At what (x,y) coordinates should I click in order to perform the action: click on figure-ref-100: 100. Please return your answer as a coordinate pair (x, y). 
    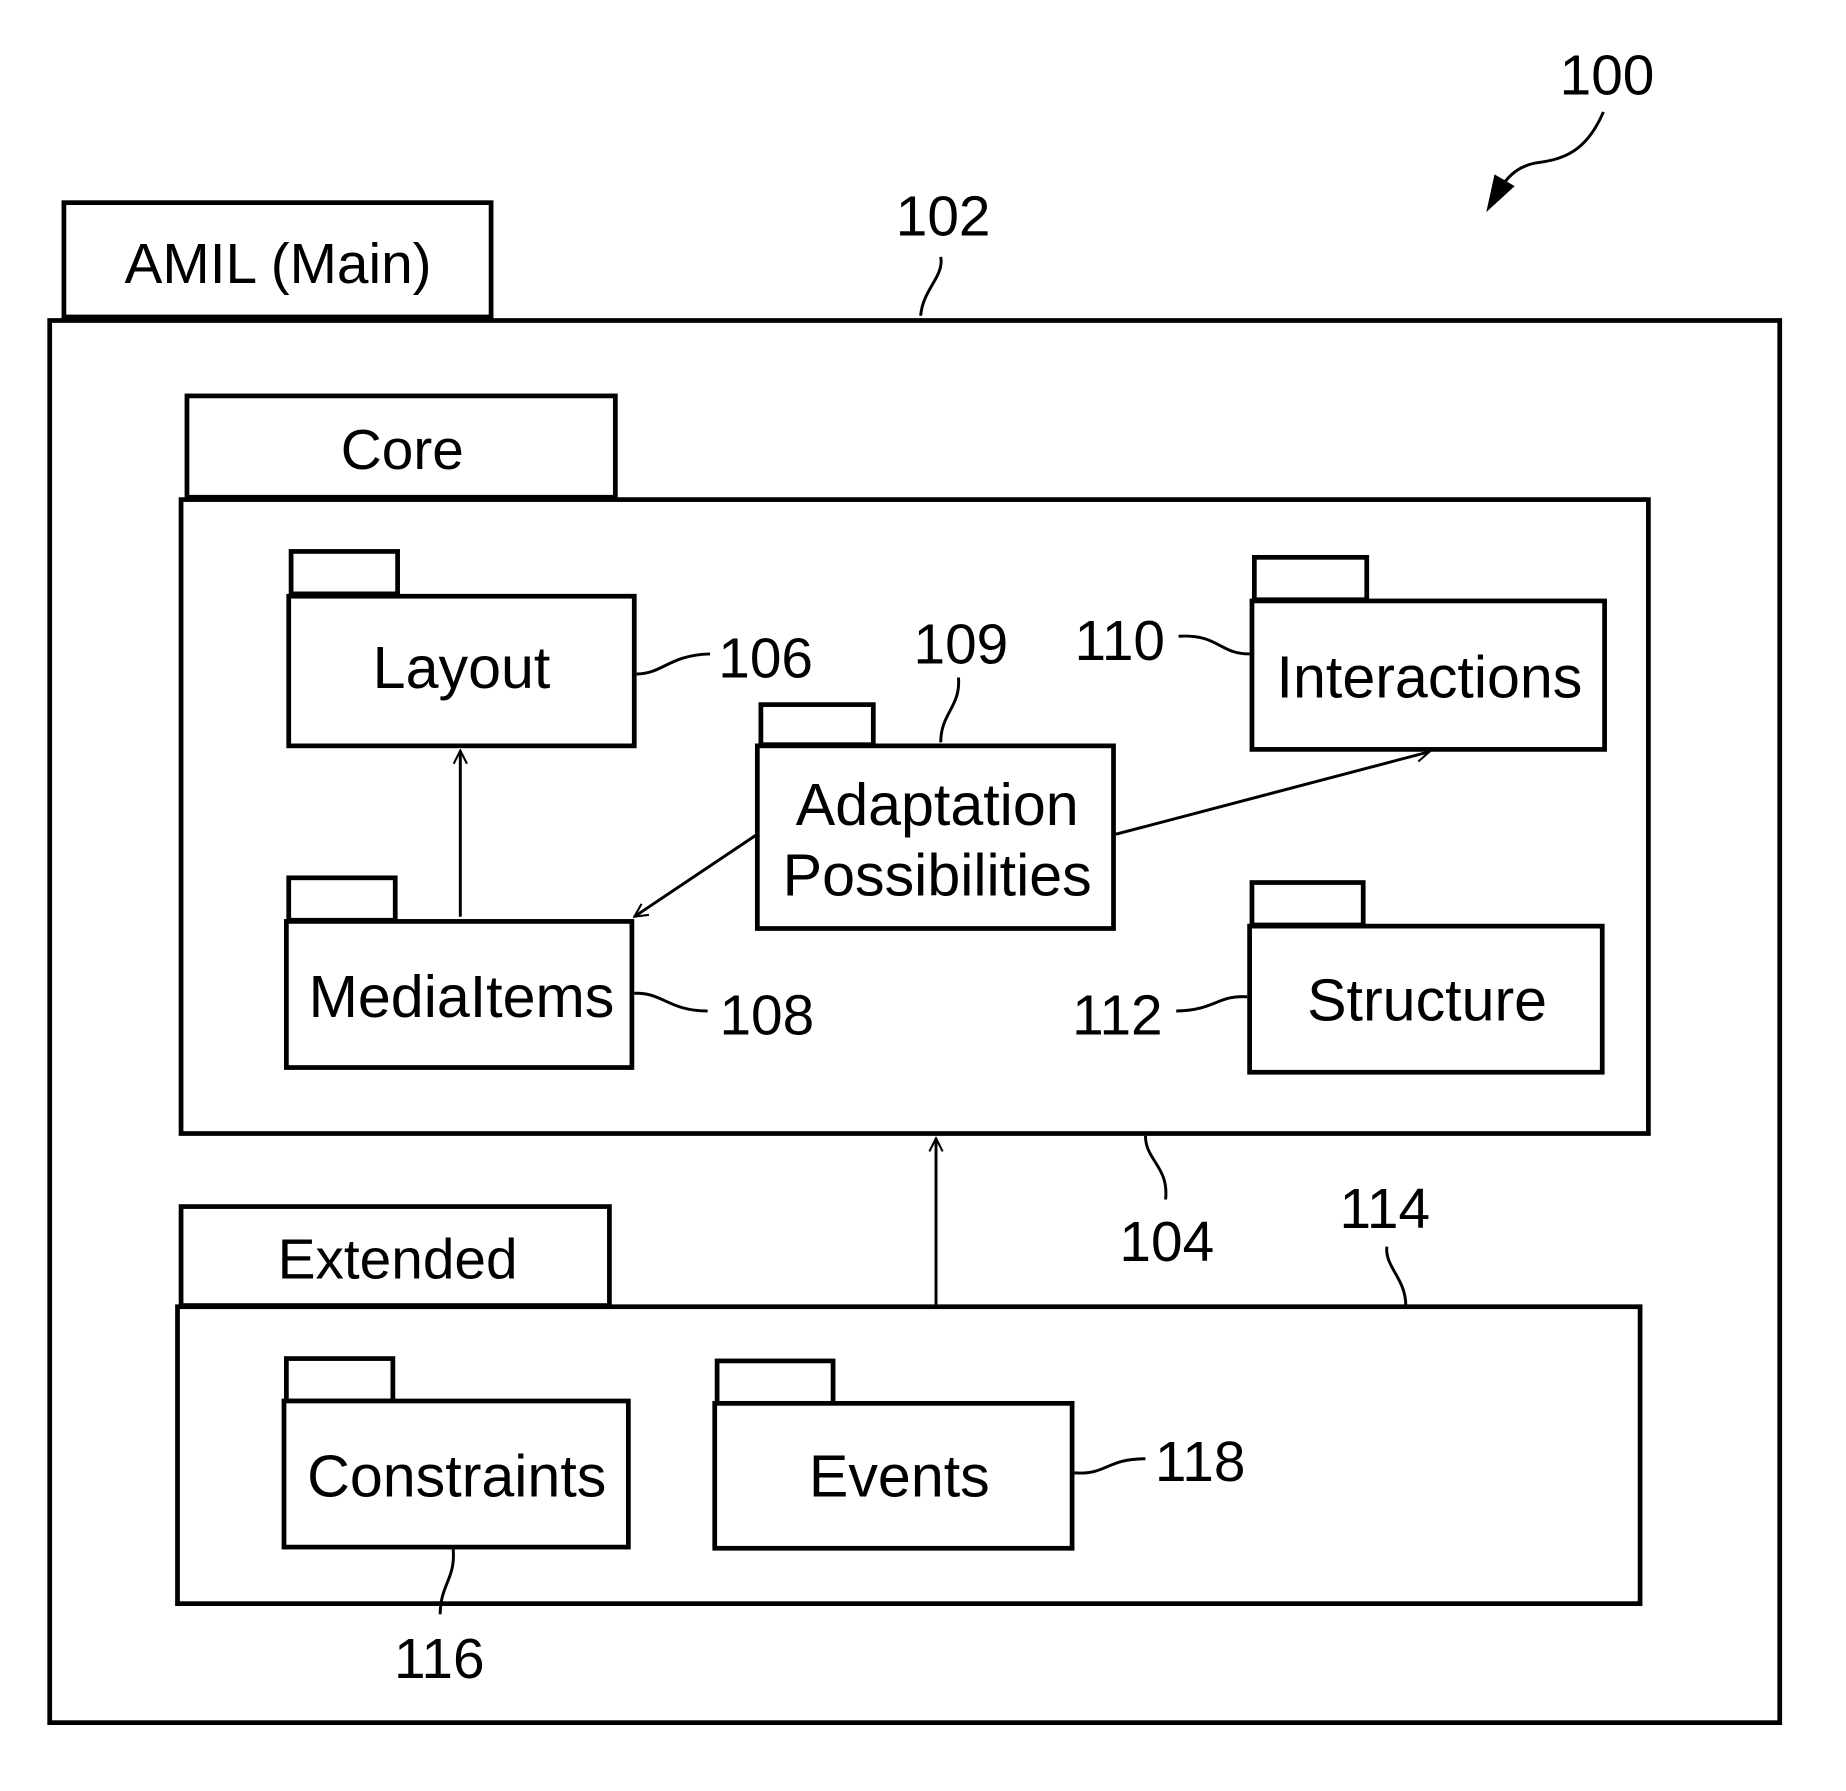
    Looking at the image, I should click on (1570, 128).